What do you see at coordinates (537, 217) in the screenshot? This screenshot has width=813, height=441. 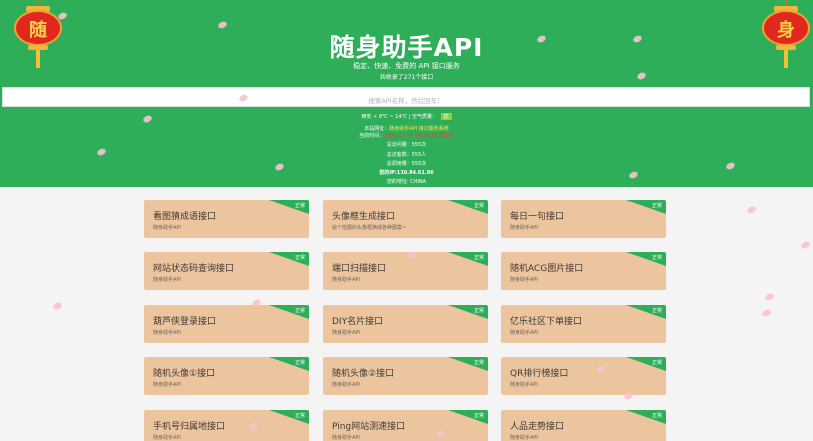 I see `api-card-title: 每日一句接口` at bounding box center [537, 217].